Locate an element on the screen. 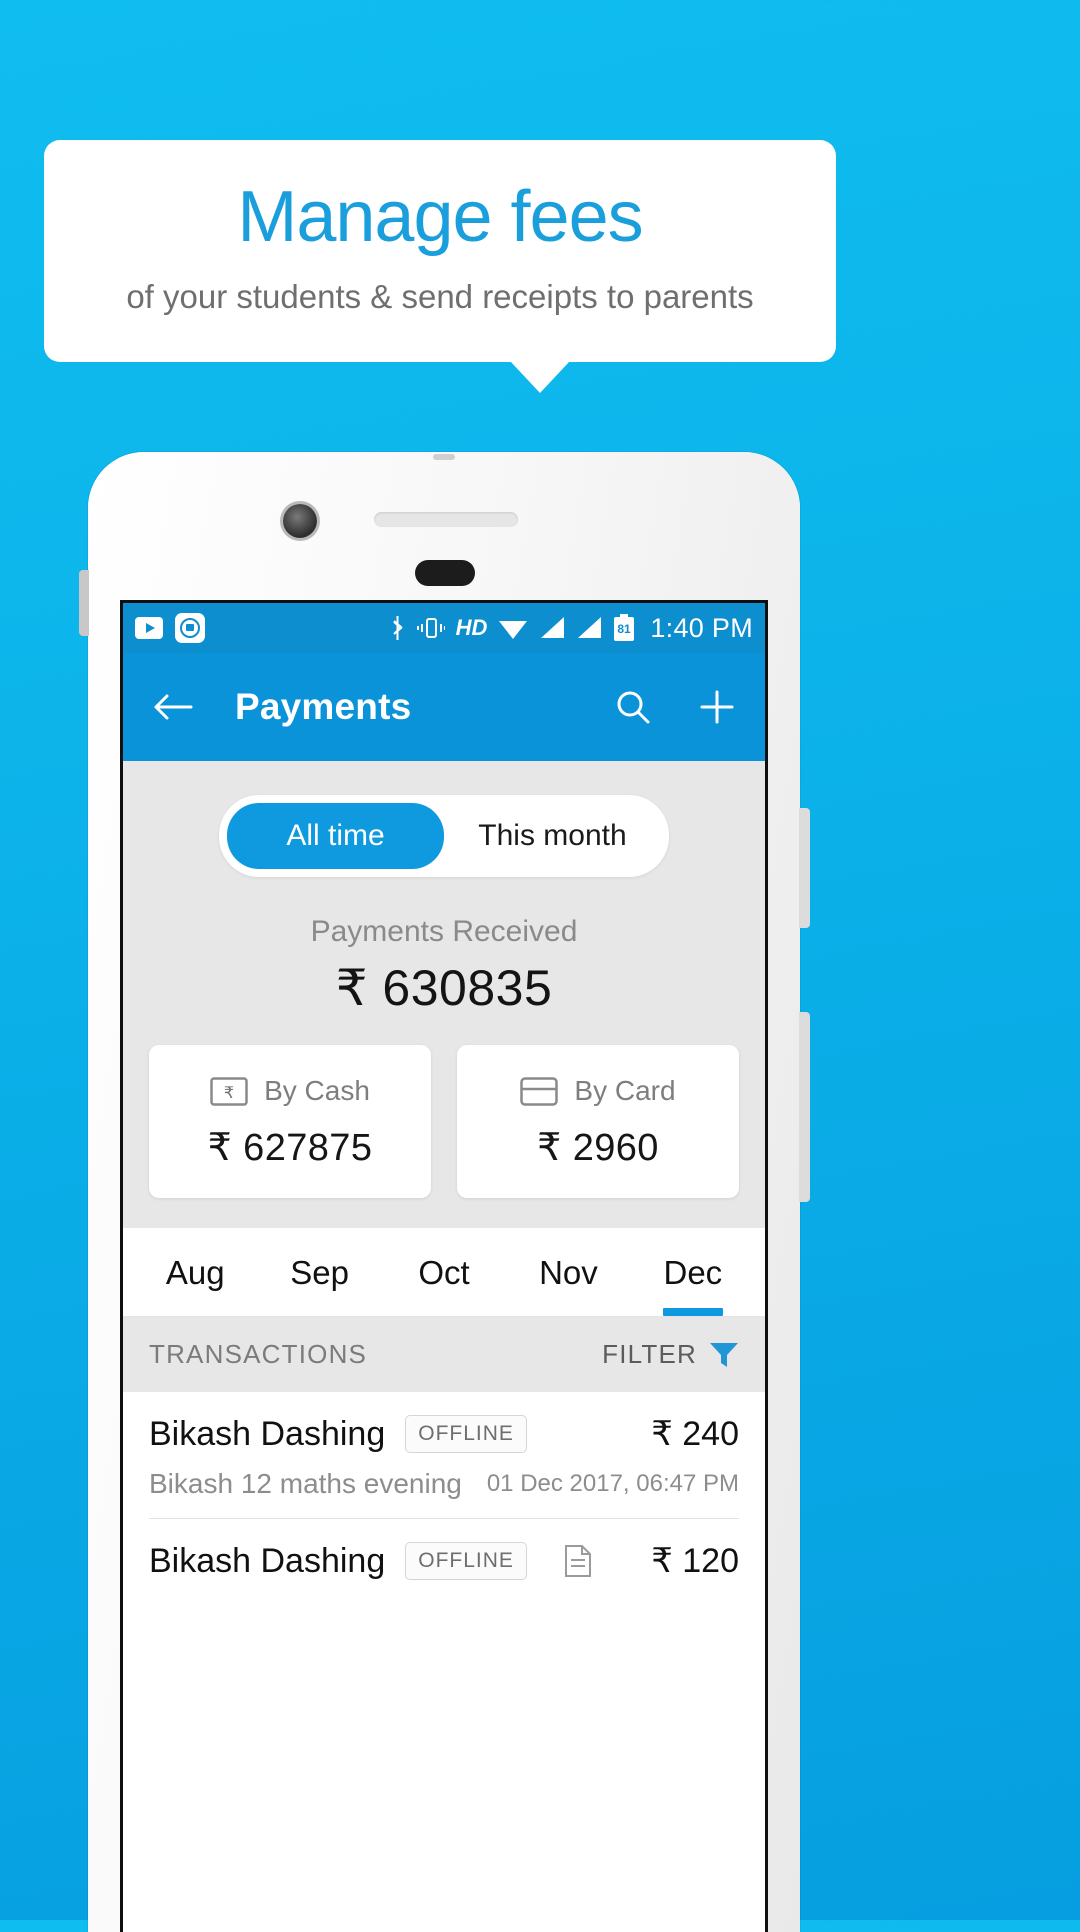 This screenshot has width=1080, height=1932. phone-top-notch is located at coordinates (444, 457).